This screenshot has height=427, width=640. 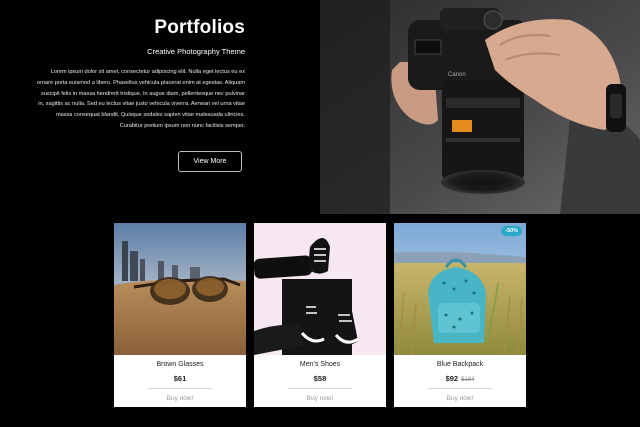 I want to click on backpack-illustration, so click(x=460, y=289).